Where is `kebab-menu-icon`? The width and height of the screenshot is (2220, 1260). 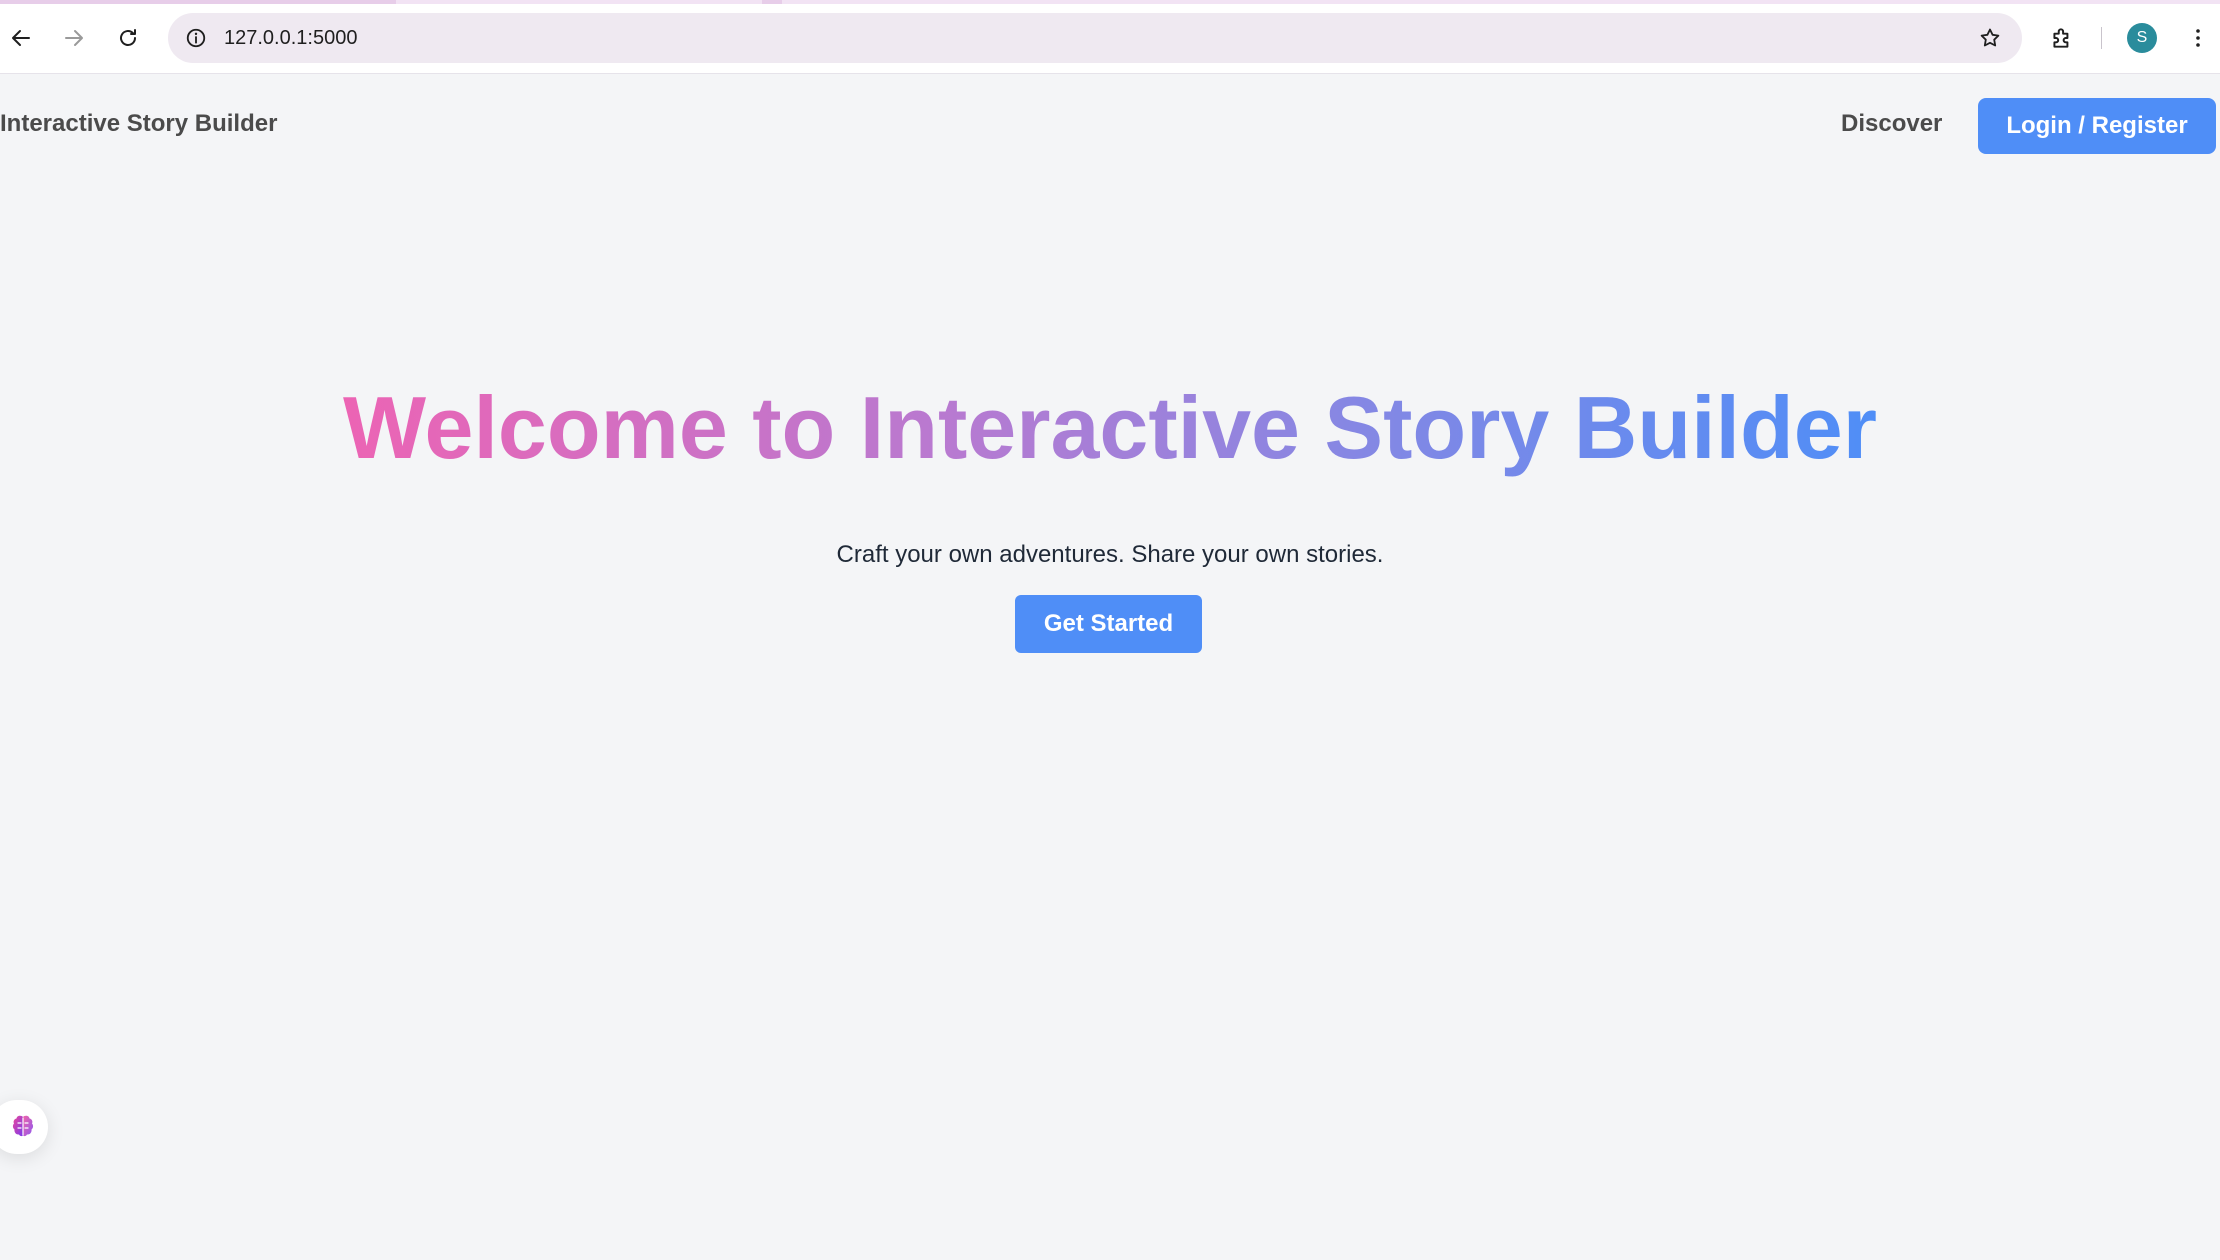 kebab-menu-icon is located at coordinates (2198, 38).